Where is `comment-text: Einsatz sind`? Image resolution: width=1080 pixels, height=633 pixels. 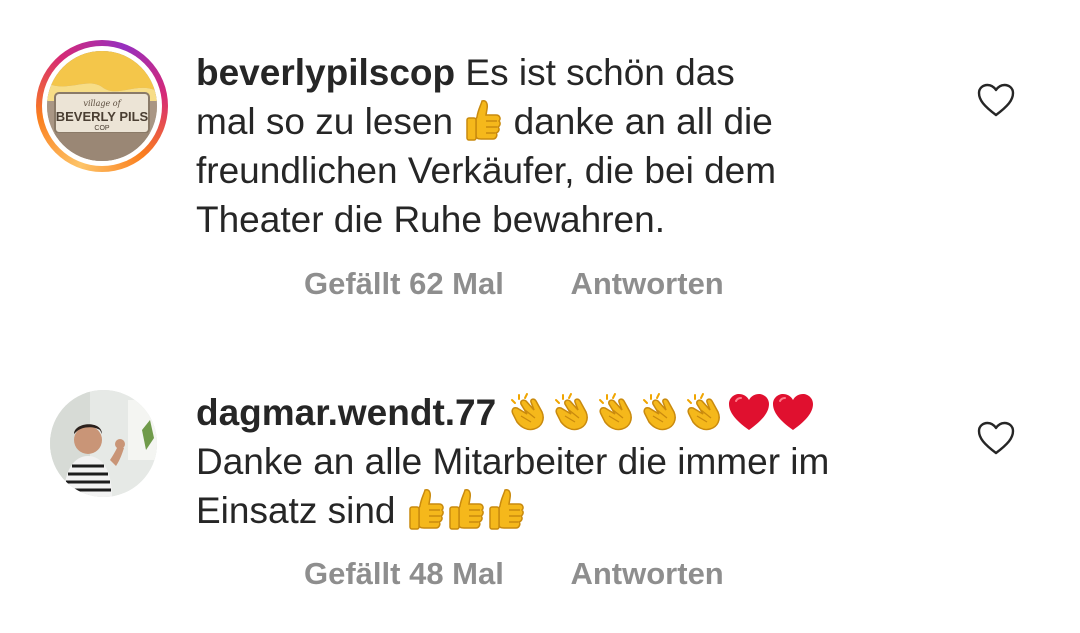 comment-text: Einsatz sind is located at coordinates (296, 510).